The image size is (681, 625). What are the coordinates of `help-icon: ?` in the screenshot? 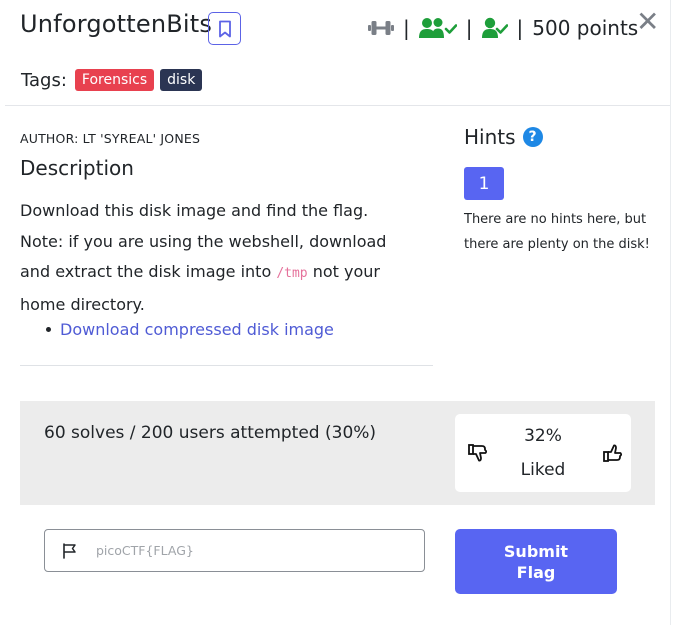 It's located at (532, 137).